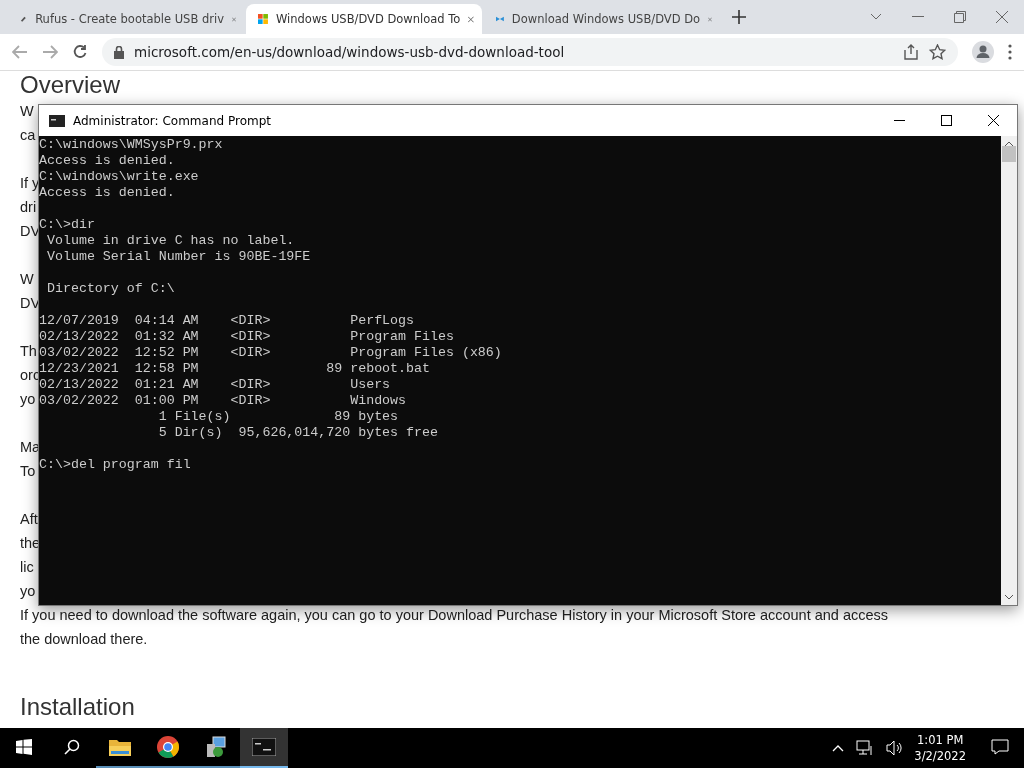  Describe the element at coordinates (223, 401) in the screenshot. I see `console-line: 03/02/2022 01:00 PM <DIR> Windows` at that location.